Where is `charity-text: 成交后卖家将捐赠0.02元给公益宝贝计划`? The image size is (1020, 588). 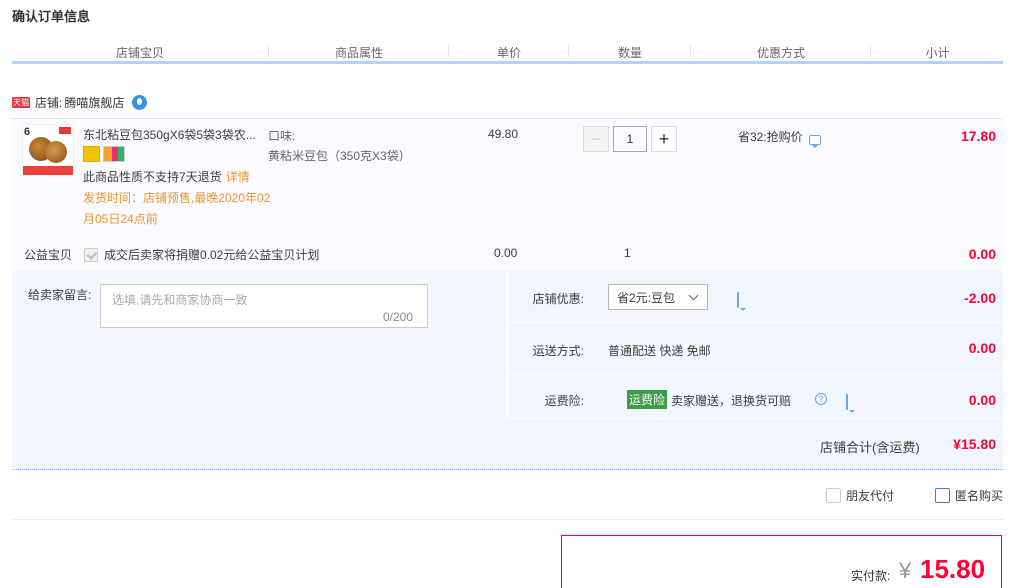
charity-text: 成交后卖家将捐赠0.02元给公益宝贝计划 is located at coordinates (212, 255).